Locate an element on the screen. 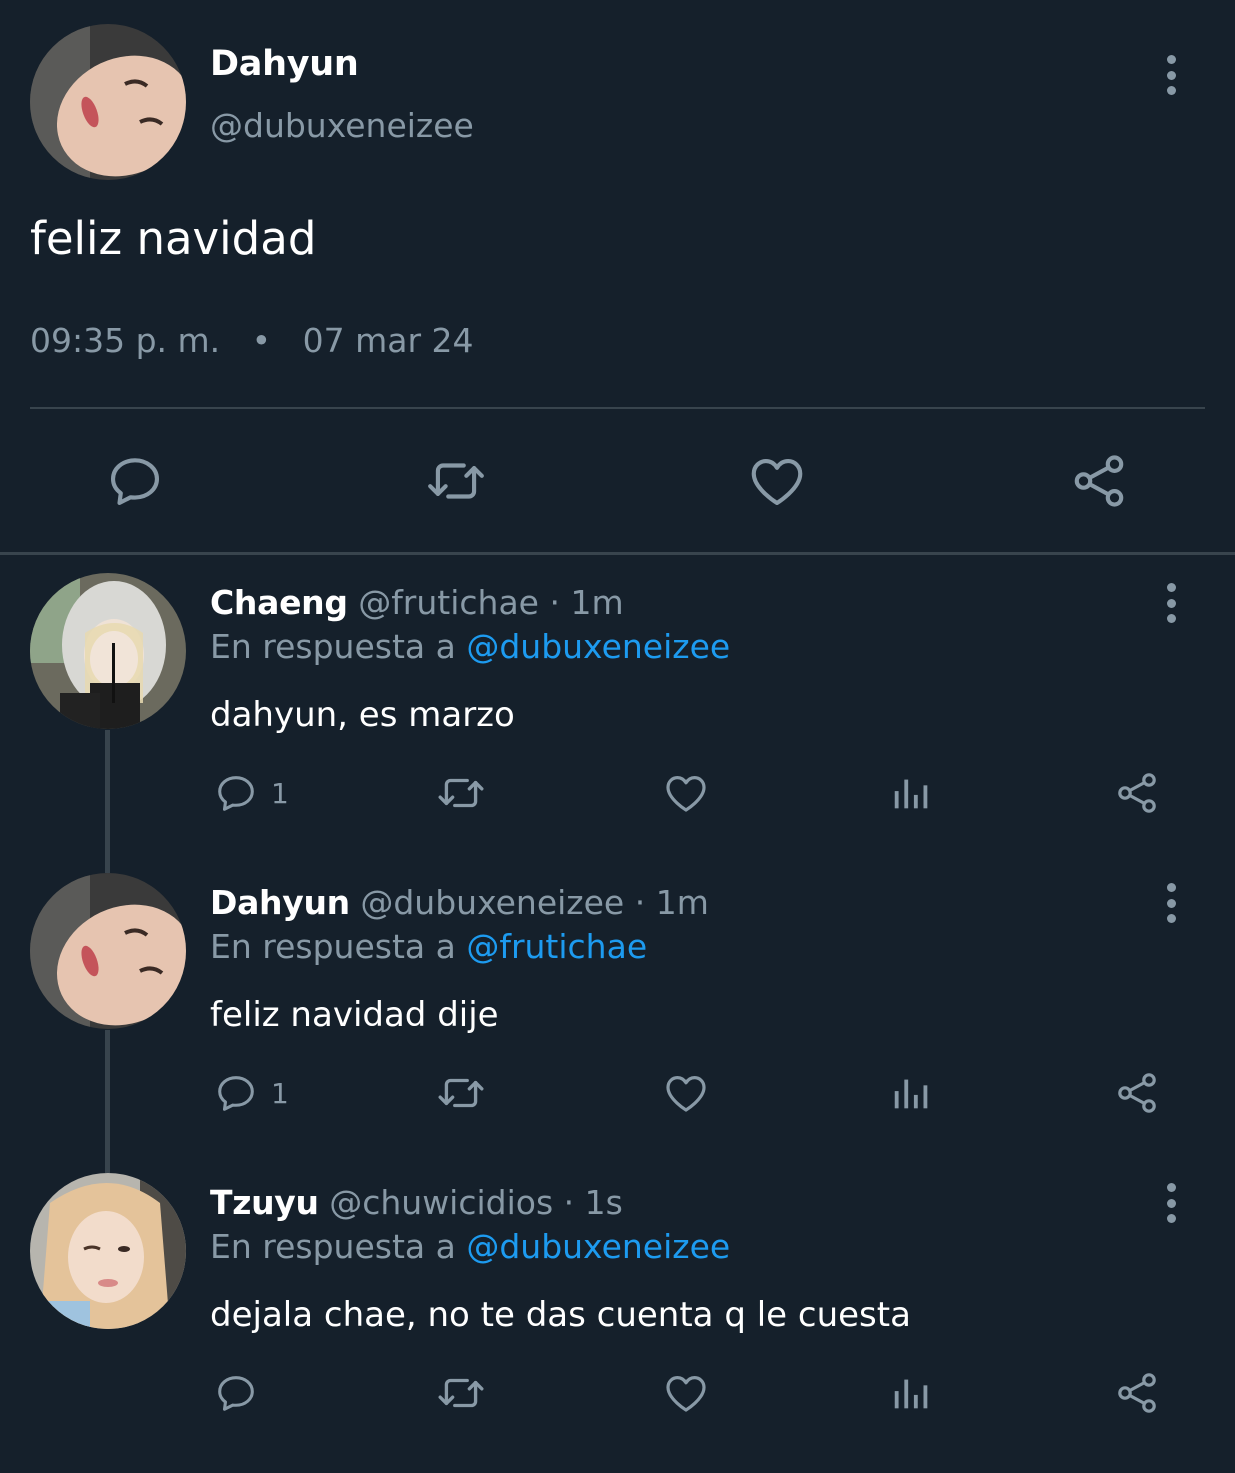 Image resolution: width=1235 pixels, height=1473 pixels. reply-header: Tzuyu @chuwicidios · 1s is located at coordinates (416, 1202).